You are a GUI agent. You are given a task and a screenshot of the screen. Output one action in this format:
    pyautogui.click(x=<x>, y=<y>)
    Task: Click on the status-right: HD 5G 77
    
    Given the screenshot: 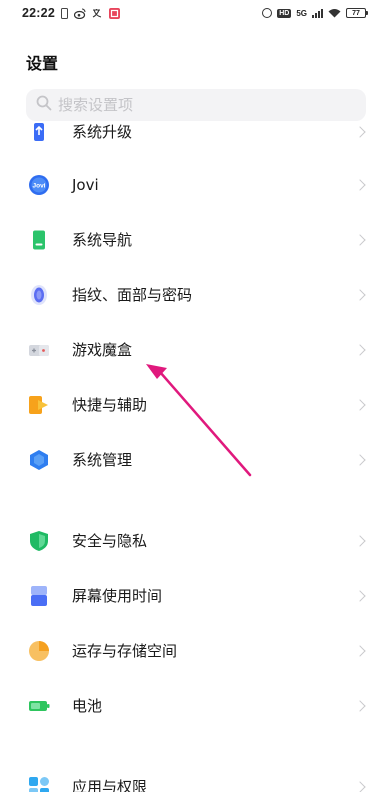 What is the action you would take?
    pyautogui.click(x=315, y=13)
    